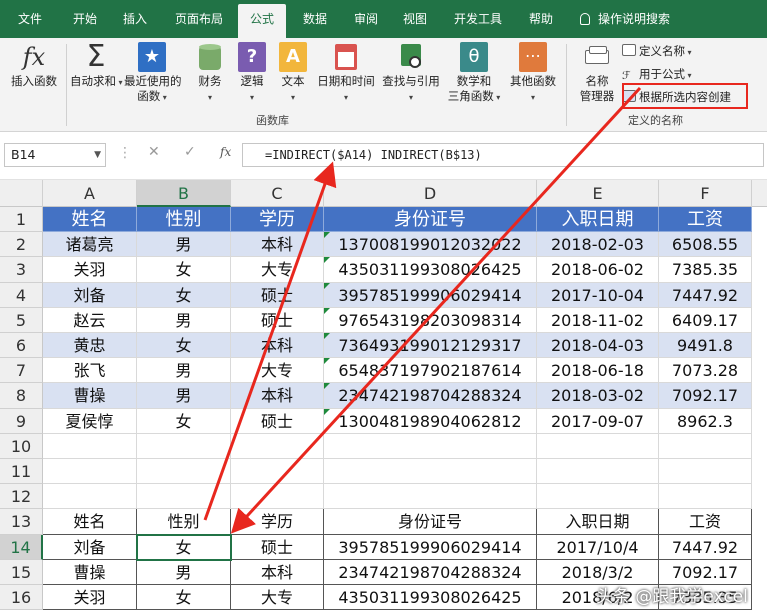 This screenshot has height=616, width=767. I want to click on cancel-icon: ✕, so click(154, 152).